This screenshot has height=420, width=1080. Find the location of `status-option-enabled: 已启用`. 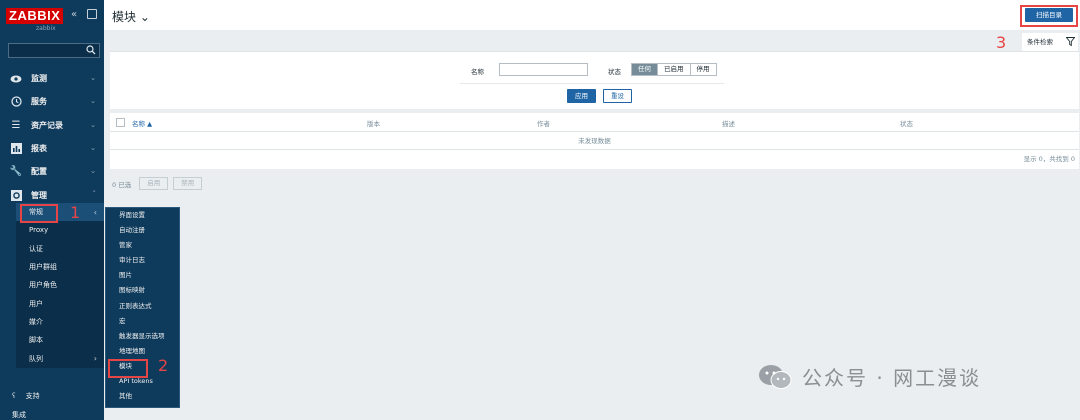

status-option-enabled: 已启用 is located at coordinates (674, 69).